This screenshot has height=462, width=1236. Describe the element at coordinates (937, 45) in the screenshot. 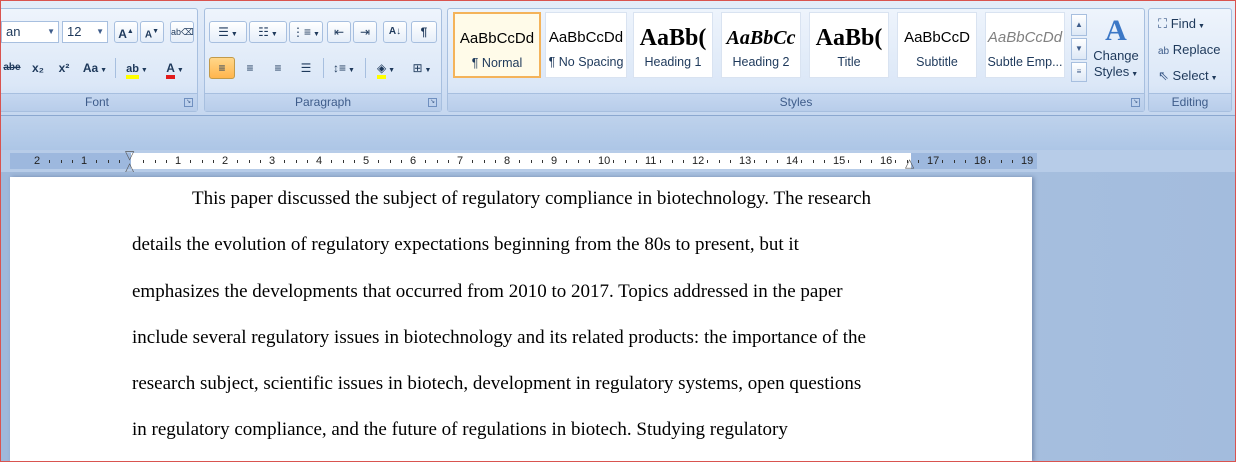

I see `style-subtitle: AaBbCcD Subtitle` at that location.